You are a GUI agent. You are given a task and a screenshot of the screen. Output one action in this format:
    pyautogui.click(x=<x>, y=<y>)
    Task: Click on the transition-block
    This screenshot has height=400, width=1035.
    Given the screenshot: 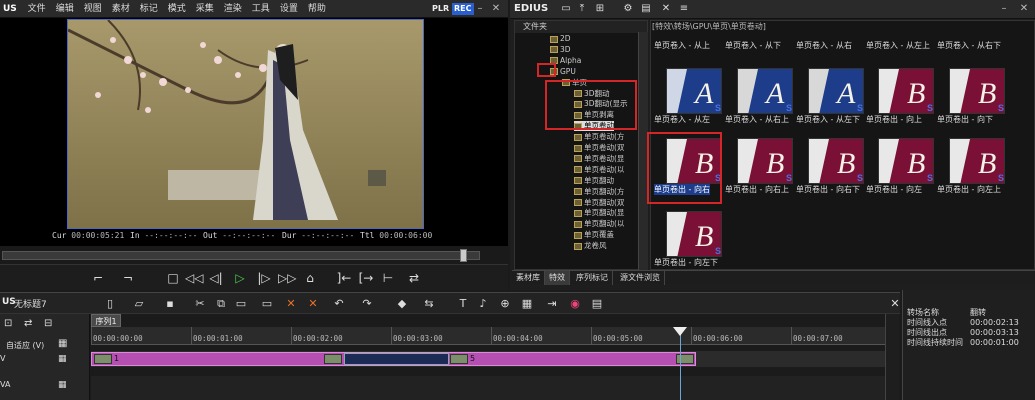 What is the action you would take?
    pyautogui.click(x=396, y=359)
    